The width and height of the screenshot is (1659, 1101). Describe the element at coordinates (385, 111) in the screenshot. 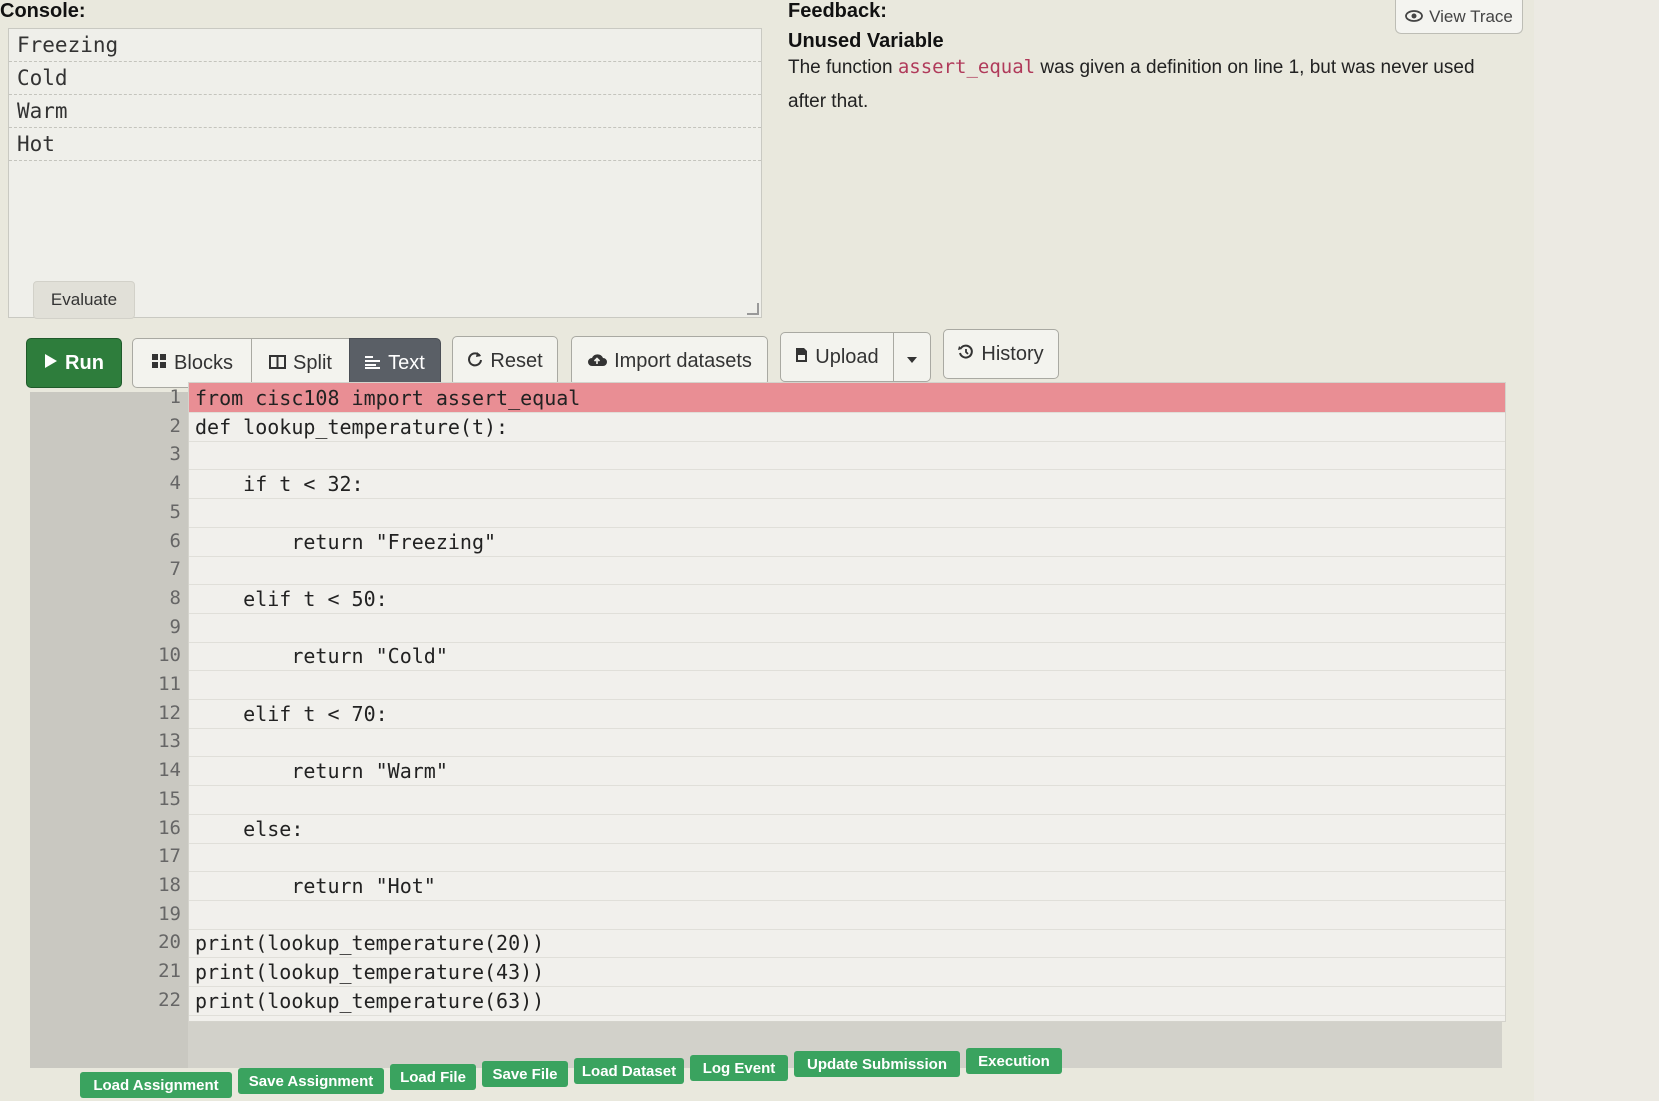

I see `console-line: Warm` at that location.